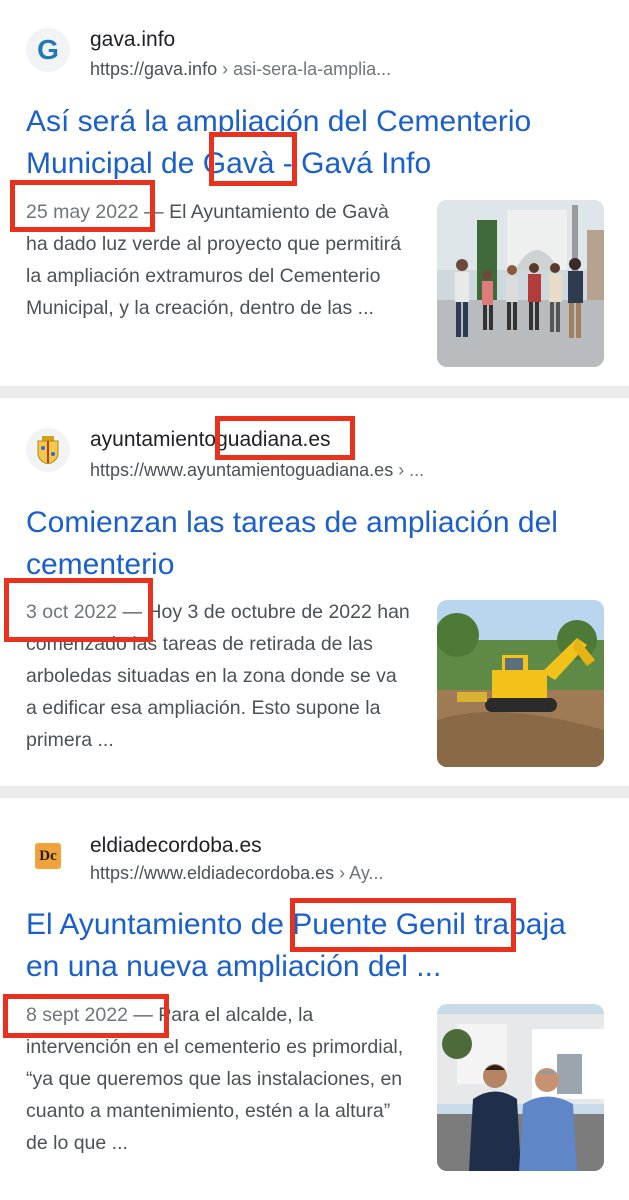 The width and height of the screenshot is (629, 1200). What do you see at coordinates (82, 212) in the screenshot?
I see `result-date: 25 may 2022` at bounding box center [82, 212].